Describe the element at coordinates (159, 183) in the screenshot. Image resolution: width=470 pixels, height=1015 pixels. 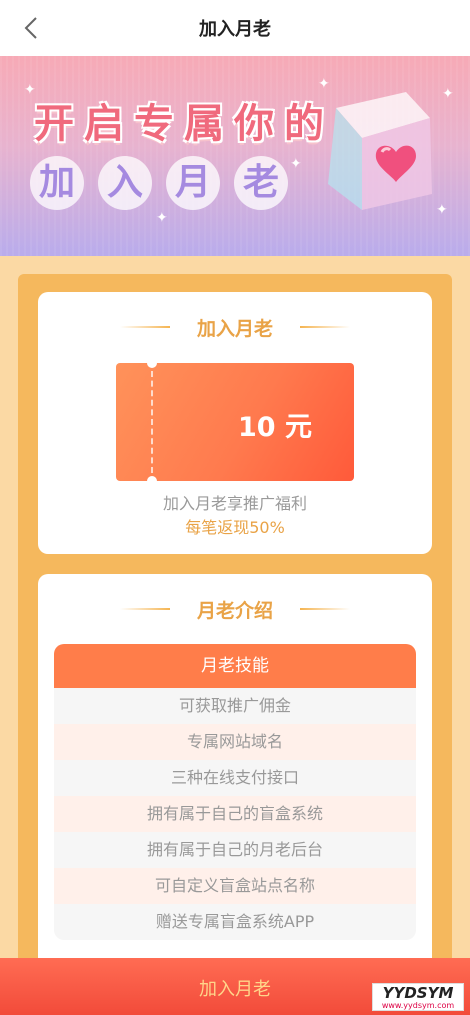
I see `banner-subheadline: 加 入 月 老` at that location.